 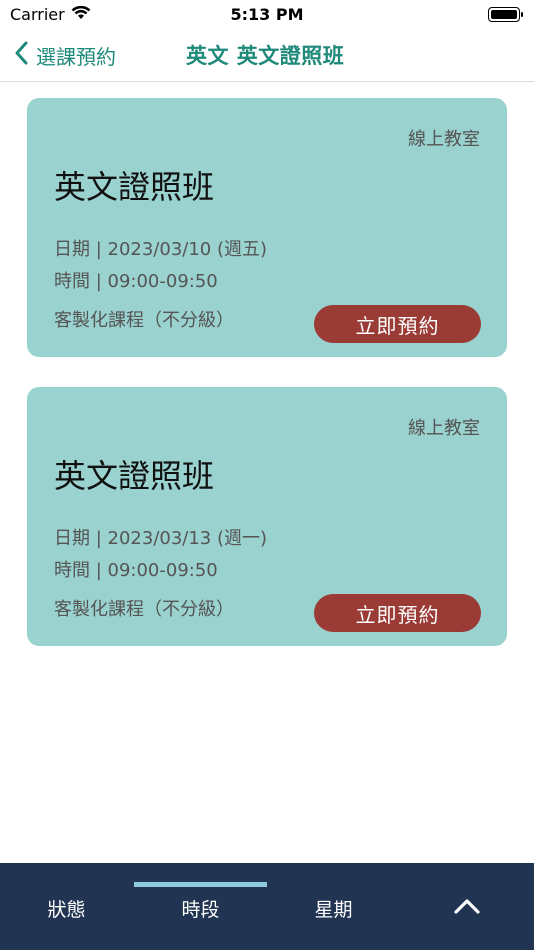 I want to click on battery-icon, so click(x=505, y=14).